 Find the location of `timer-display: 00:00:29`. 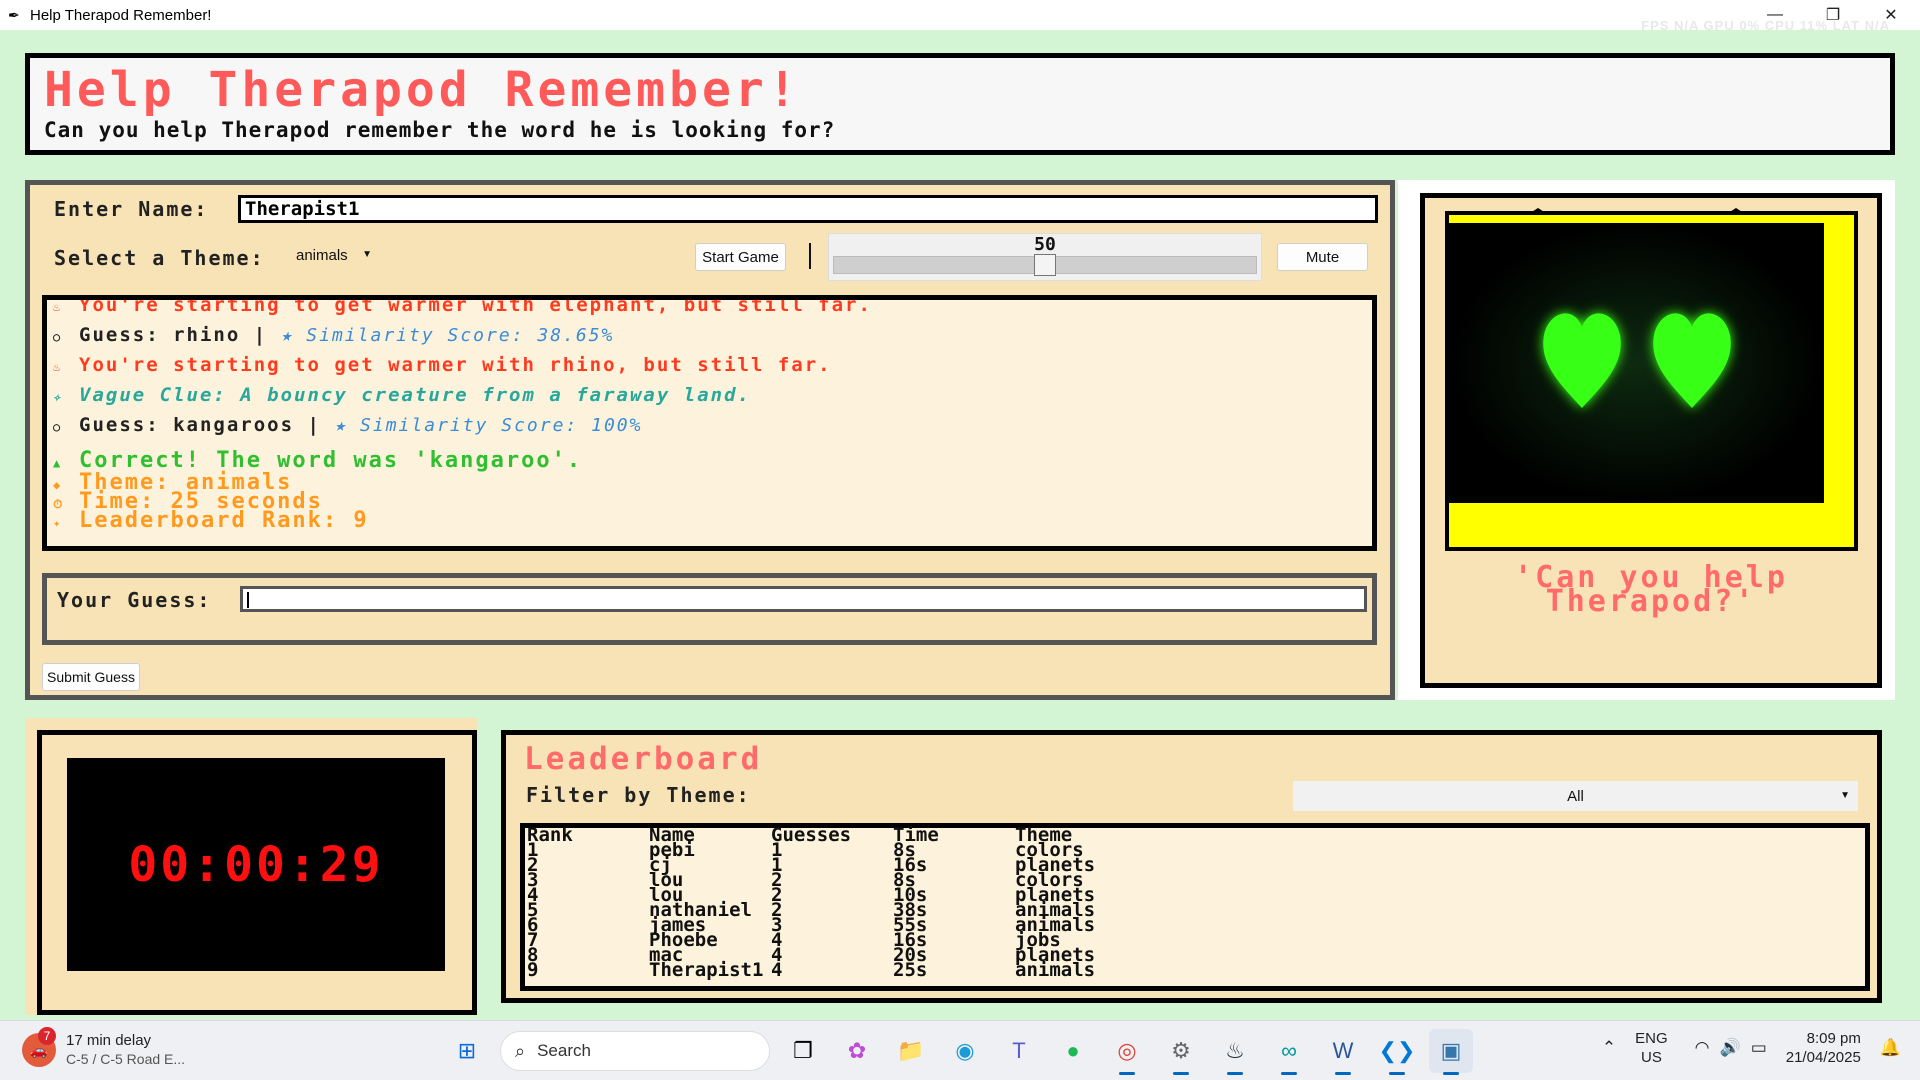

timer-display: 00:00:29 is located at coordinates (256, 864).